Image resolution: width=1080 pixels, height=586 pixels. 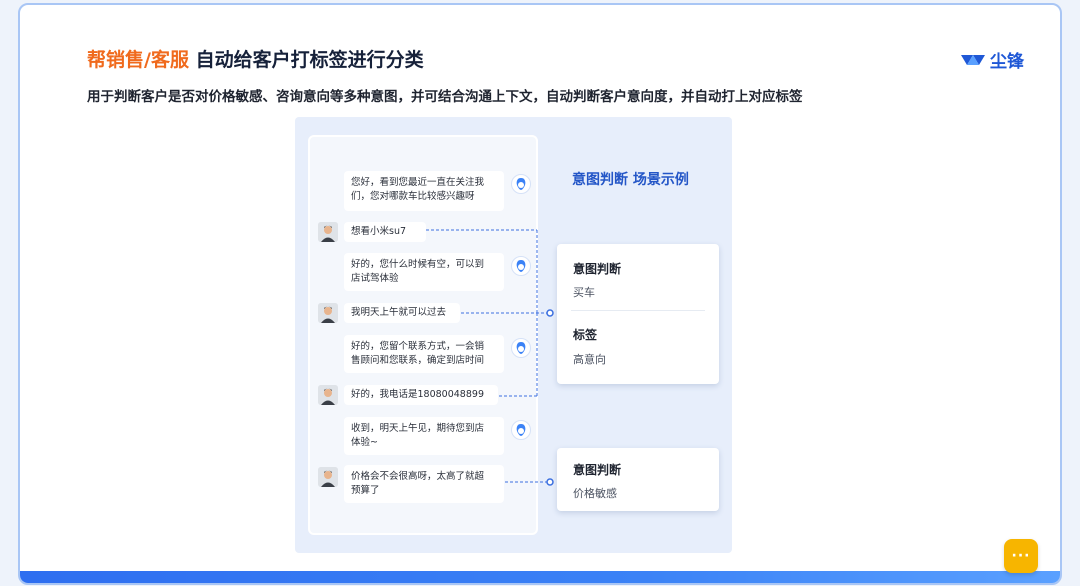 What do you see at coordinates (973, 59) in the screenshot?
I see `logo-mark-icon` at bounding box center [973, 59].